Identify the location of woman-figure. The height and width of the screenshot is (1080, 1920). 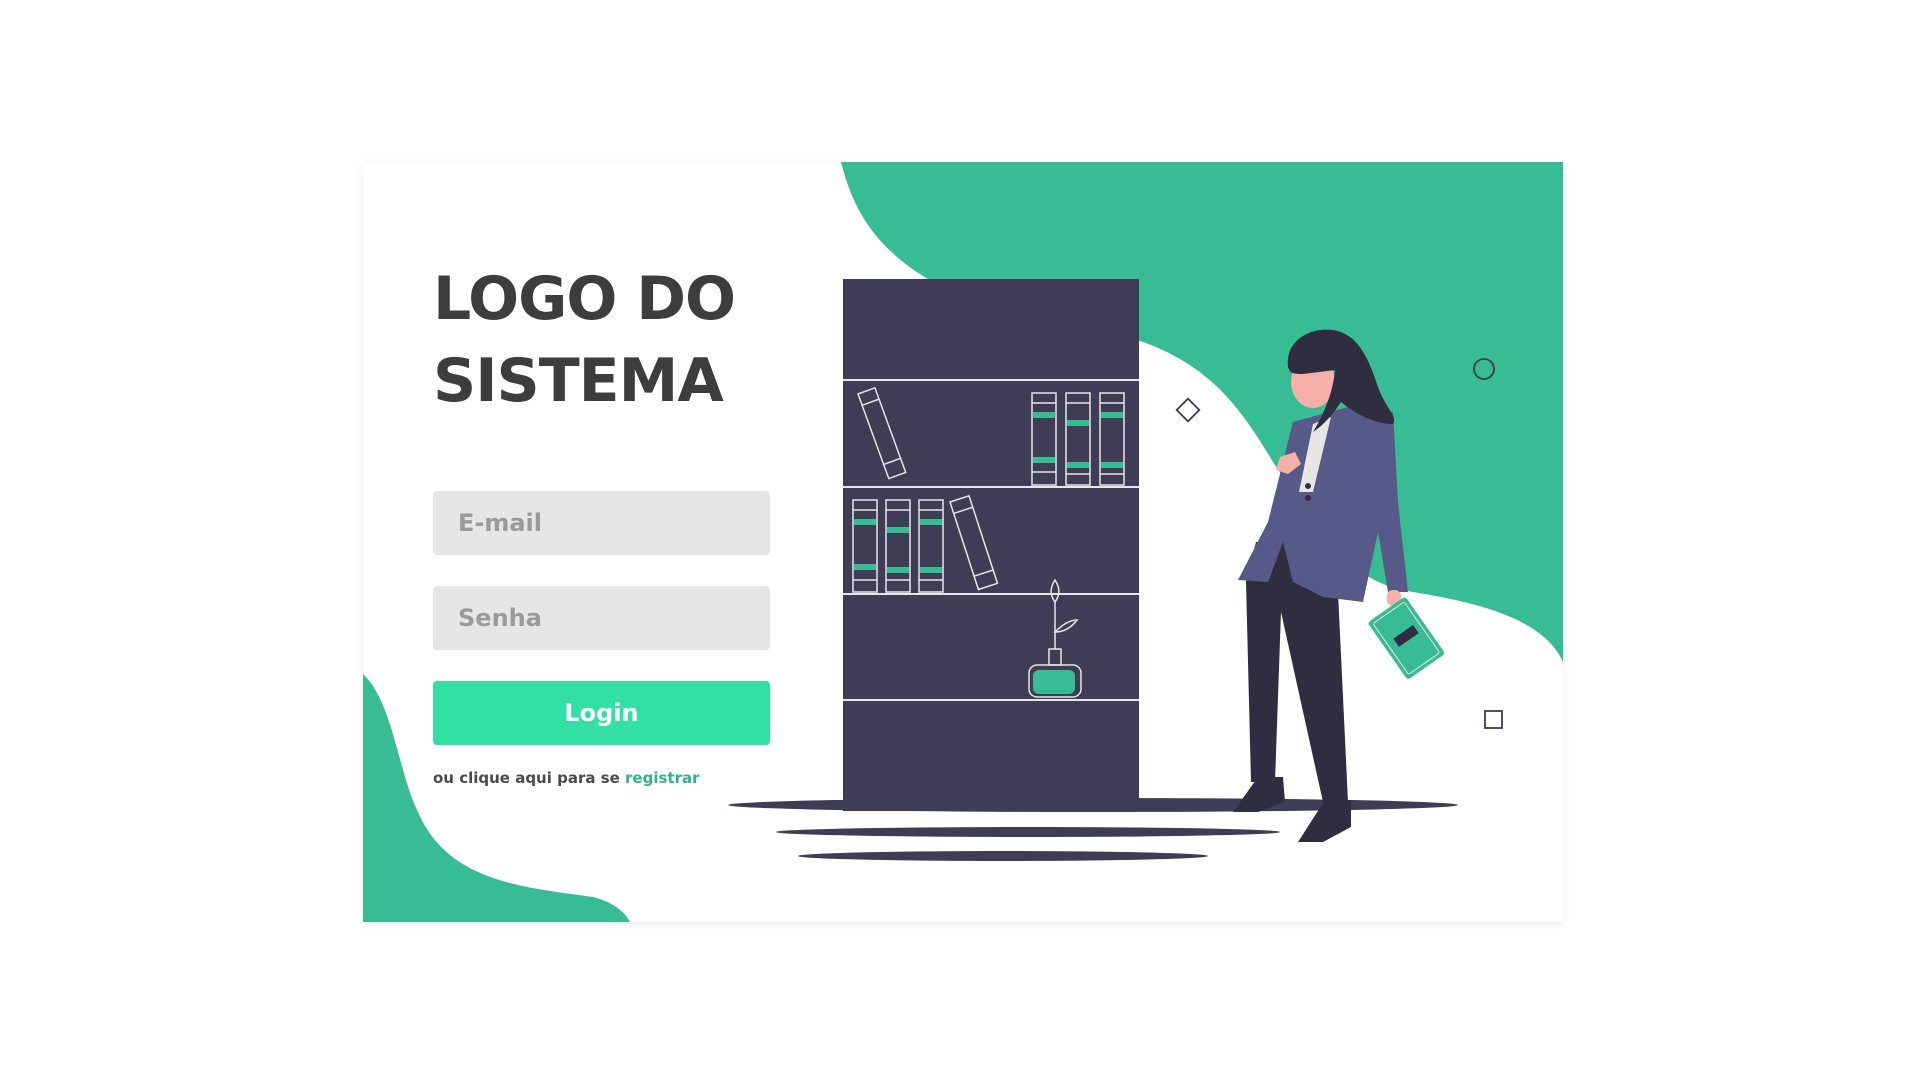
(1339, 585).